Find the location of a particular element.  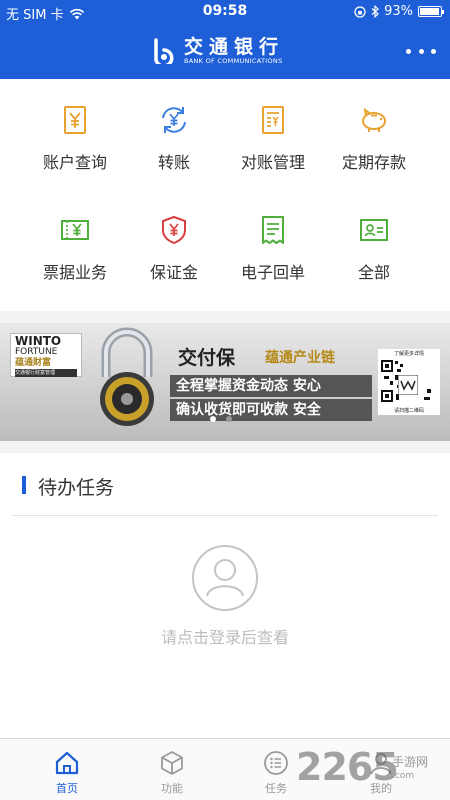

cube-icon is located at coordinates (172, 763).